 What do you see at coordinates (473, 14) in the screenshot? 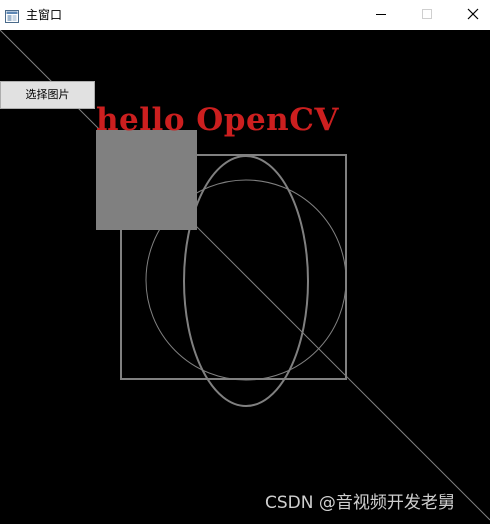
I see `close-icon` at bounding box center [473, 14].